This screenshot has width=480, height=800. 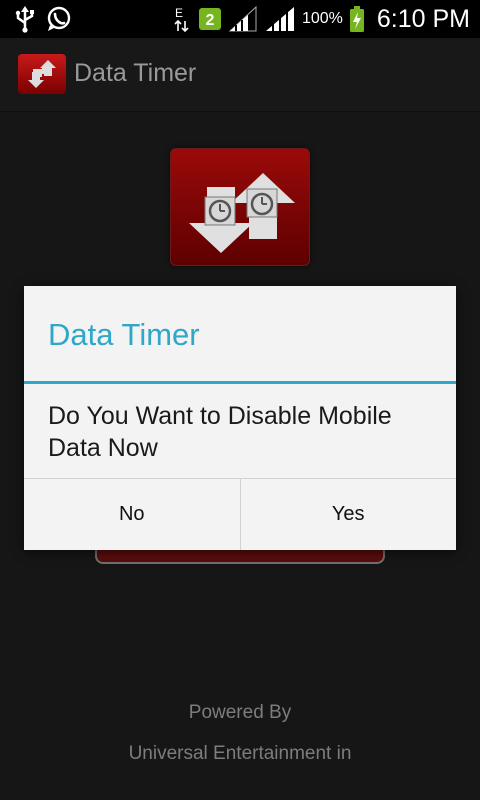 I want to click on notification-count: 2, so click(x=210, y=20).